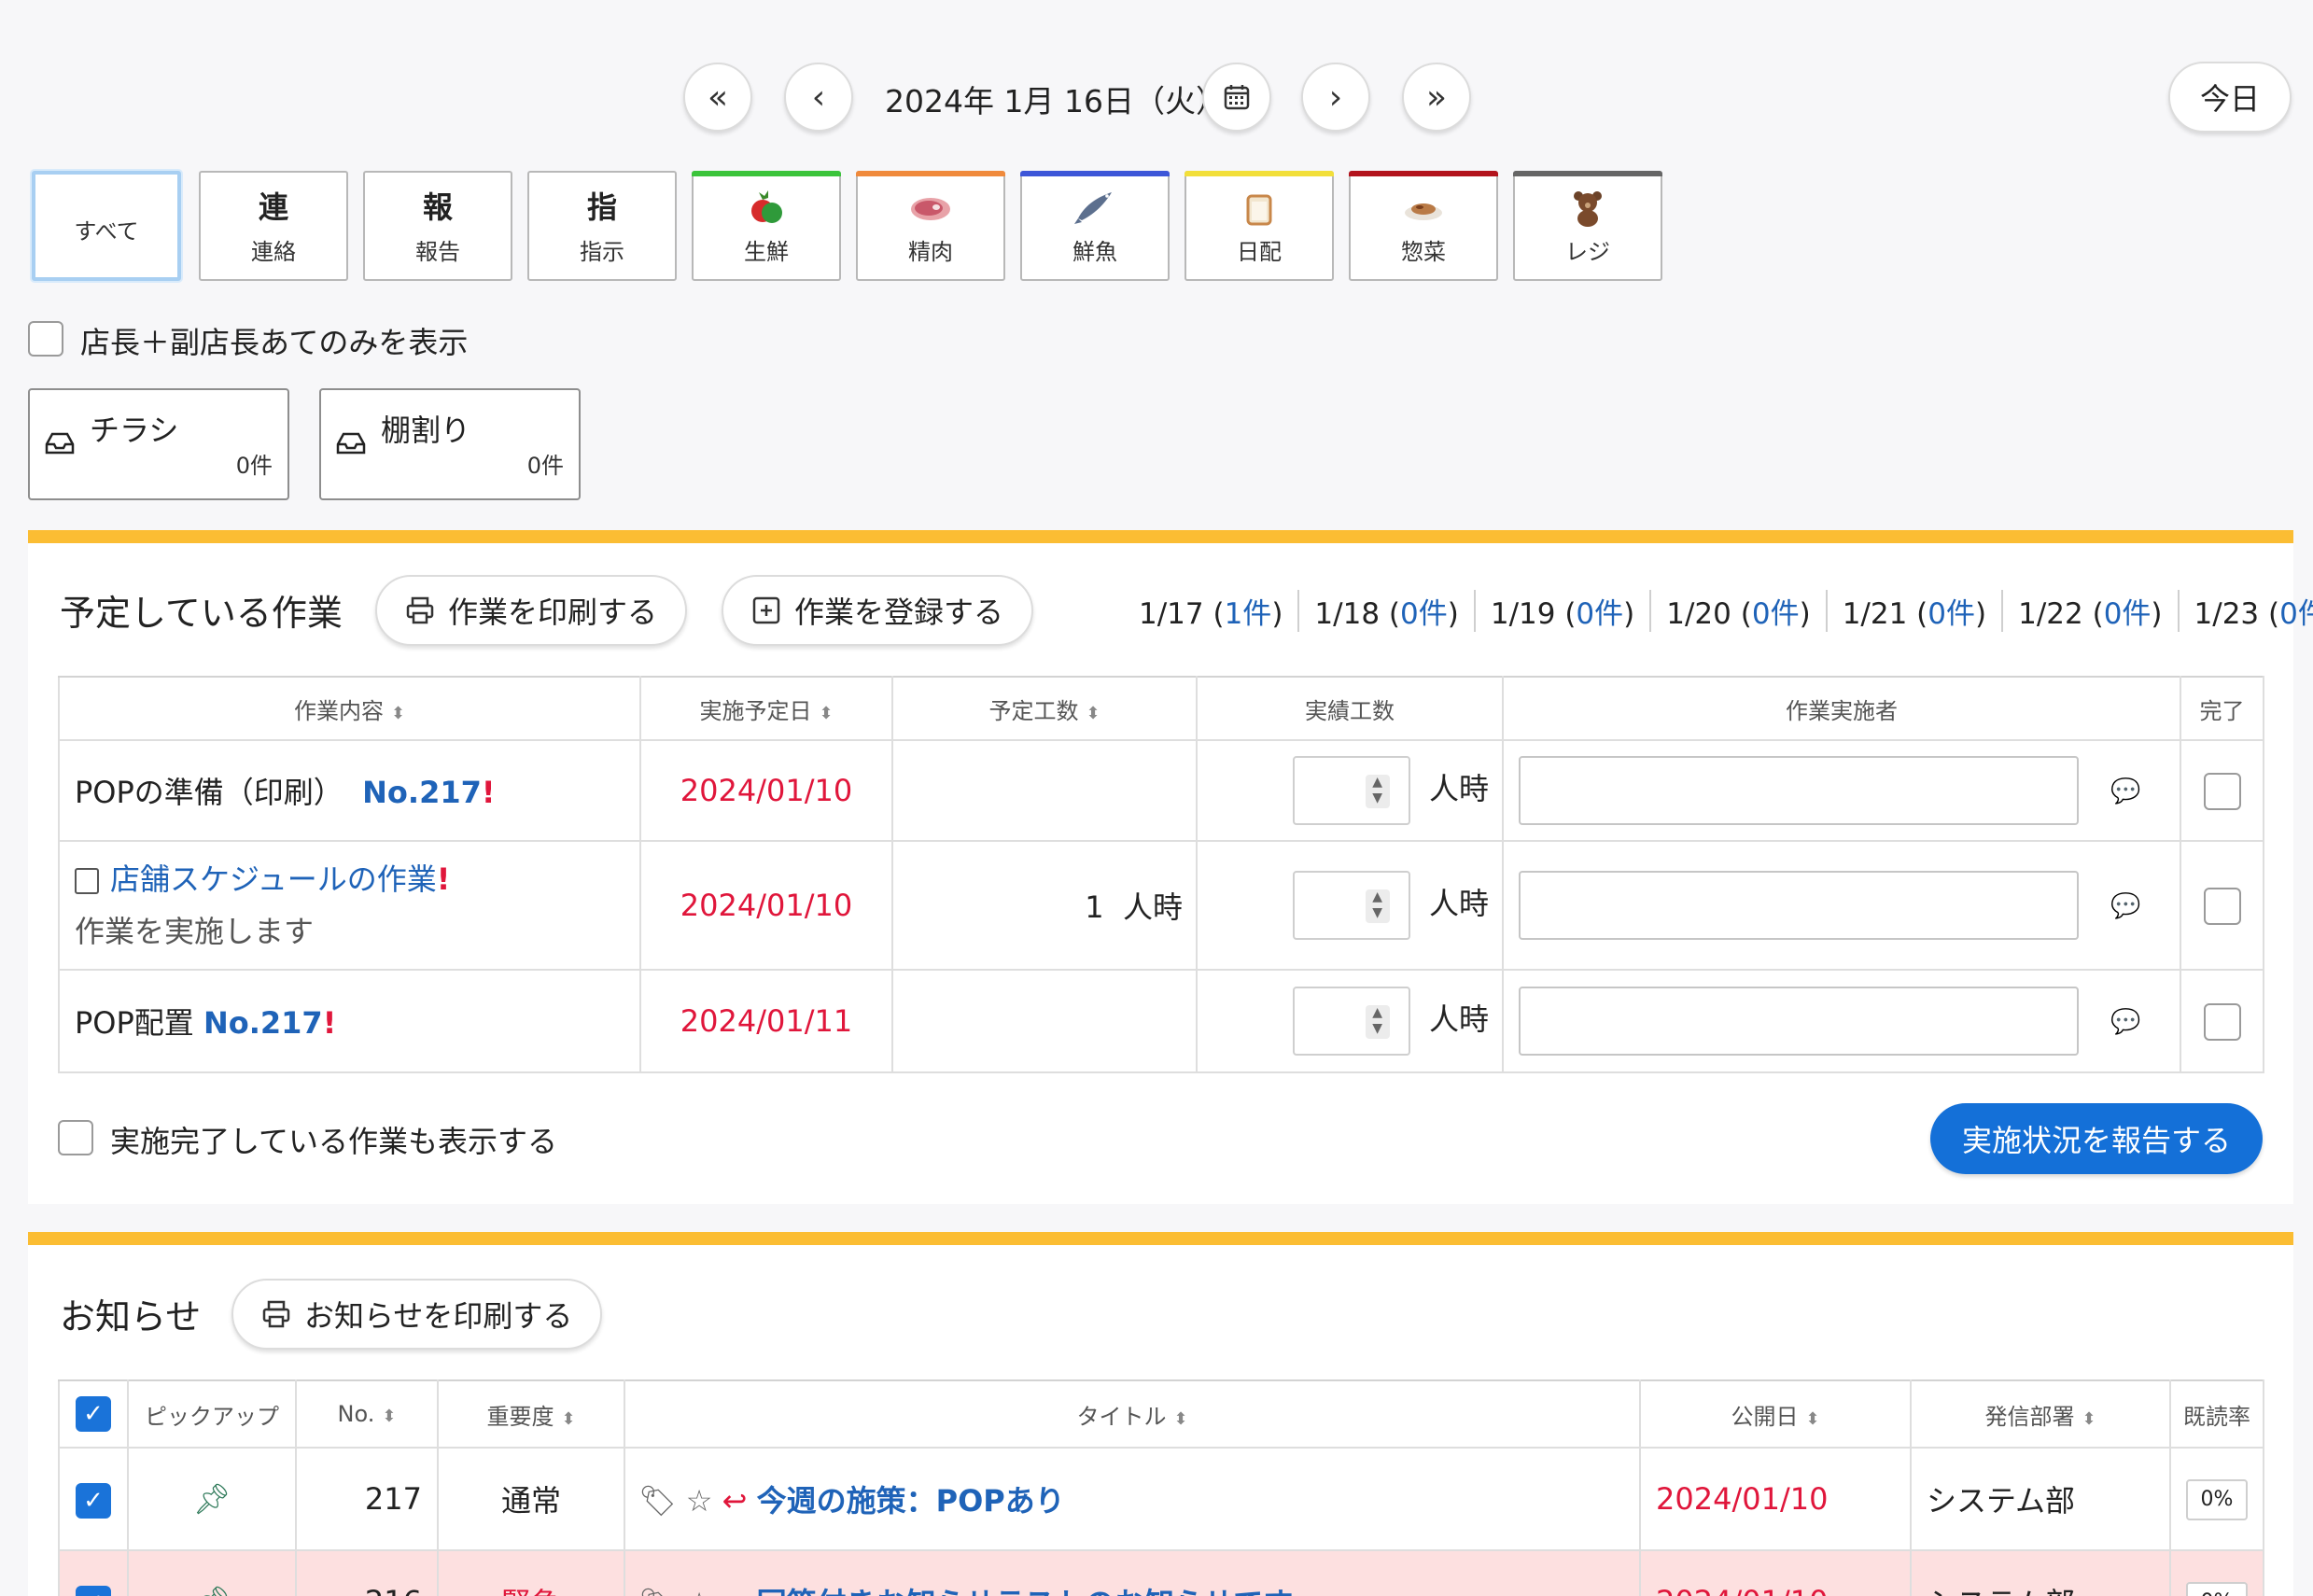 The width and height of the screenshot is (2313, 1596). I want to click on category-tab-fish: 鮮魚, so click(1095, 226).